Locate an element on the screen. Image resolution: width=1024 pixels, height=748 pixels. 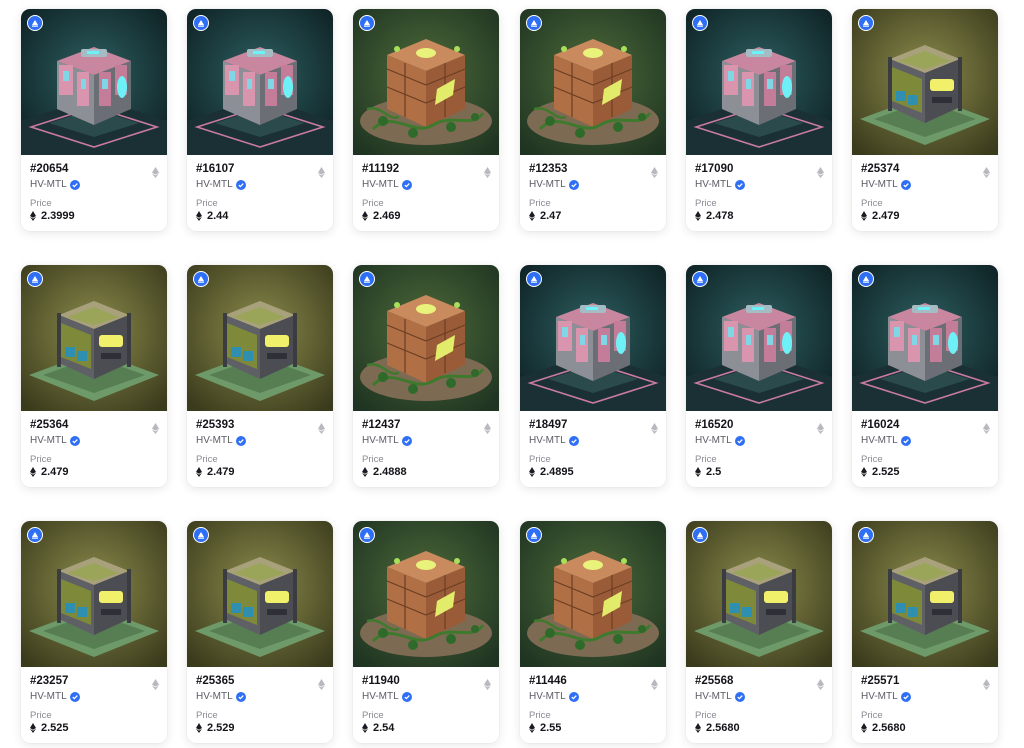
token-id: #11446 is located at coordinates (548, 681).